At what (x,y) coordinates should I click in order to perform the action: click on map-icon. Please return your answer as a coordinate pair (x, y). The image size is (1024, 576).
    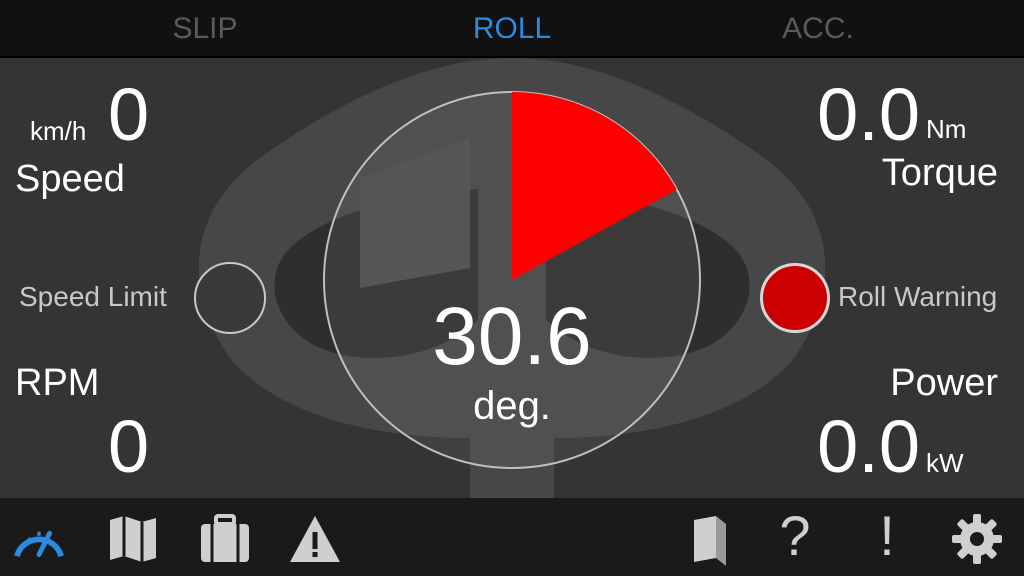
    Looking at the image, I should click on (133, 539).